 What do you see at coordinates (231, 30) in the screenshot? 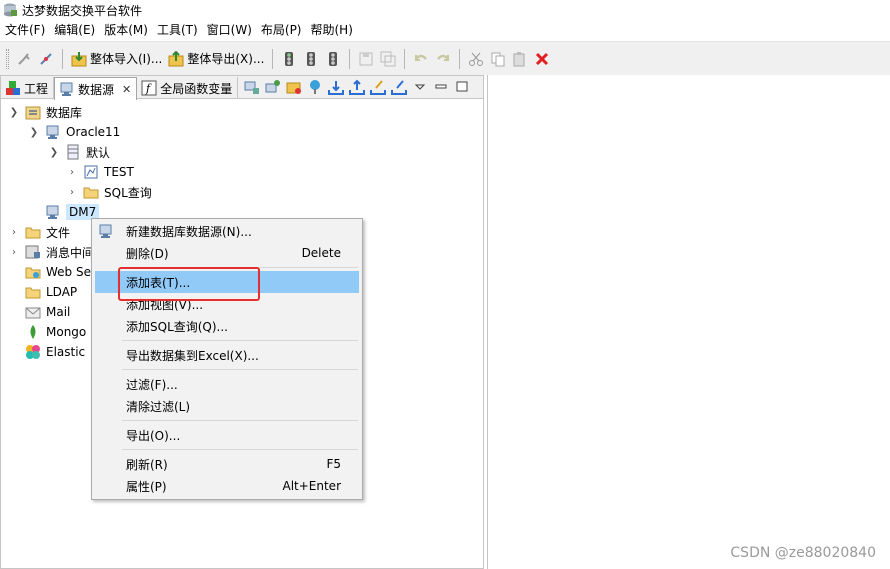
I see `menu-window: 窗口(W)` at bounding box center [231, 30].